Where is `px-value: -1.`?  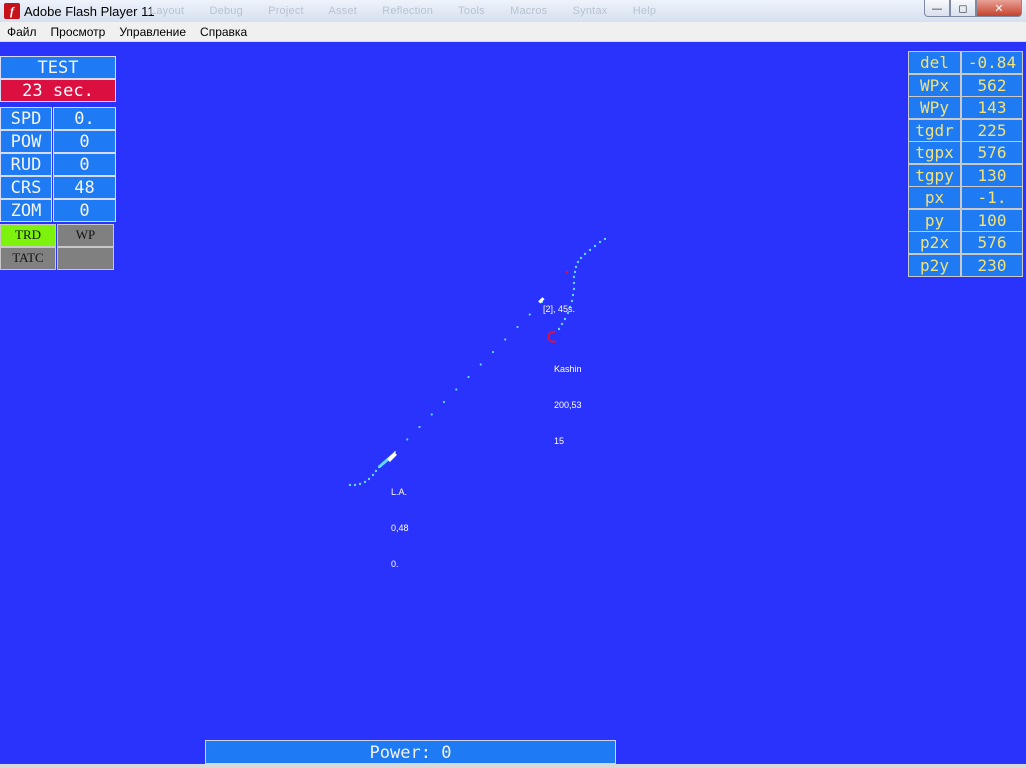
px-value: -1. is located at coordinates (992, 197).